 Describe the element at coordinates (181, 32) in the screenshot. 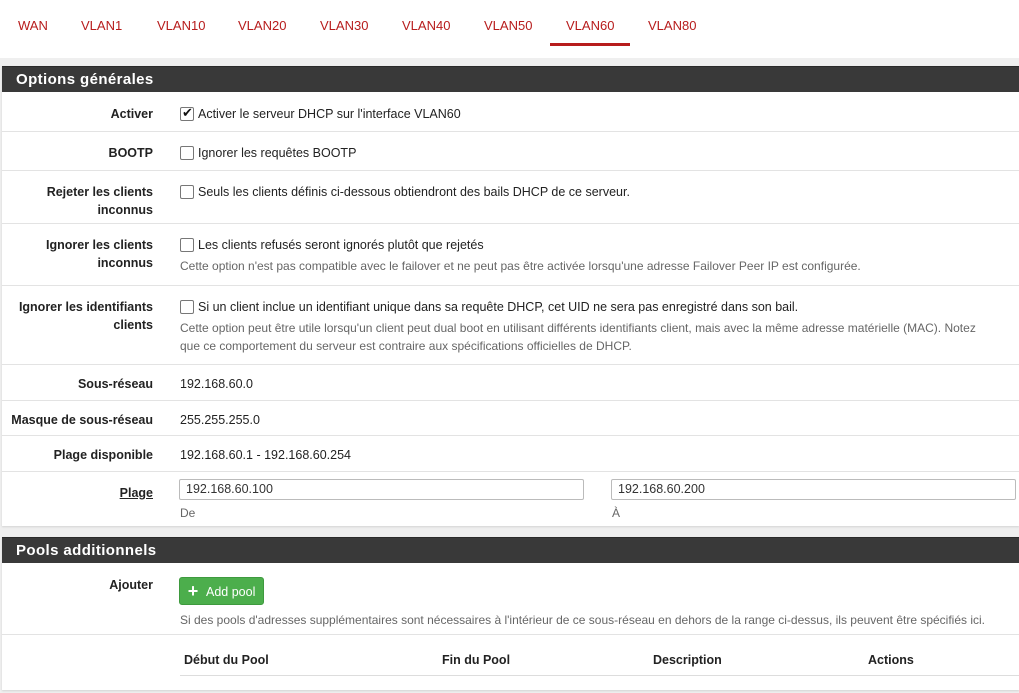

I see `tab-vlan10: VLAN10` at that location.